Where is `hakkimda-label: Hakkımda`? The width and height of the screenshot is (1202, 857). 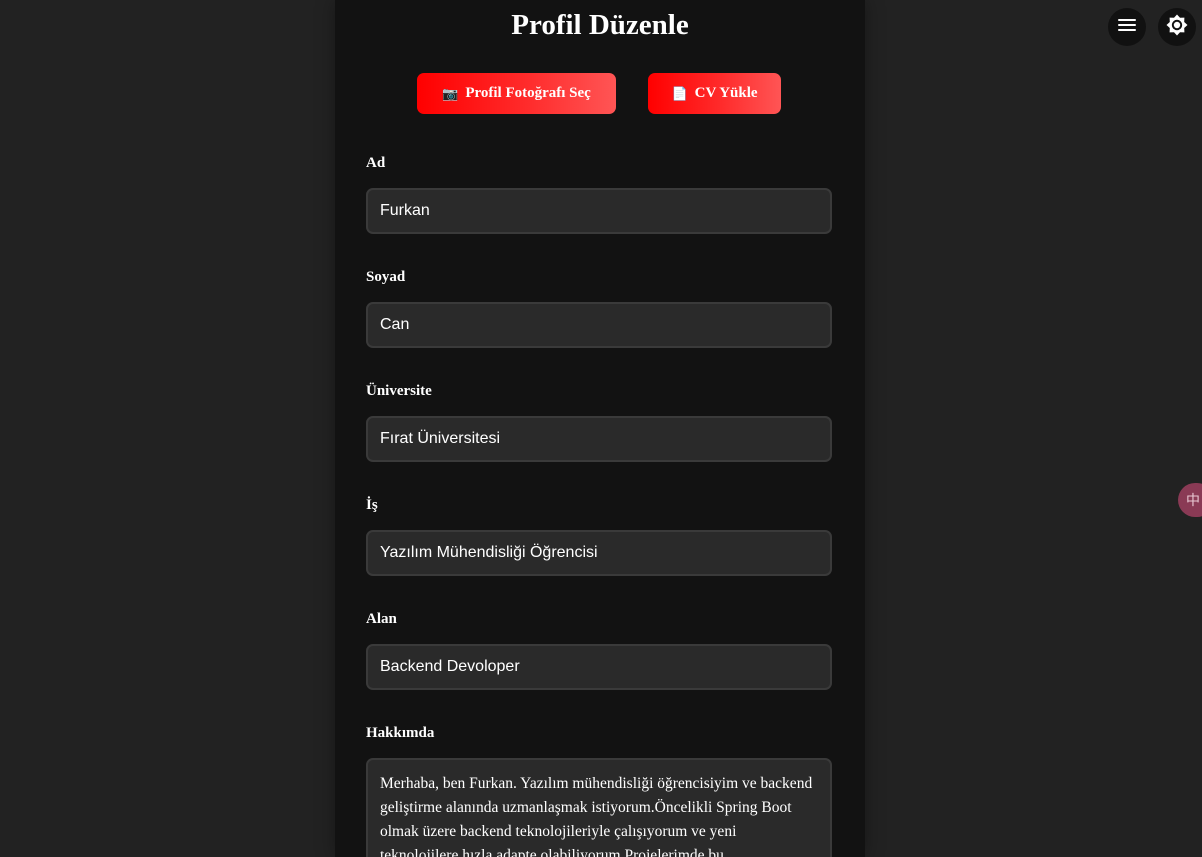 hakkimda-label: Hakkımda is located at coordinates (400, 733).